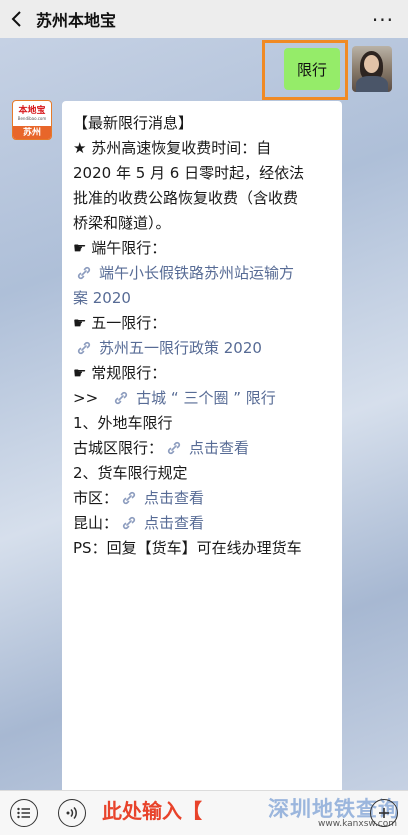 The height and width of the screenshot is (835, 408). What do you see at coordinates (172, 148) in the screenshot?
I see `highway-line: ★ 苏州高速恢复收费时间：自` at bounding box center [172, 148].